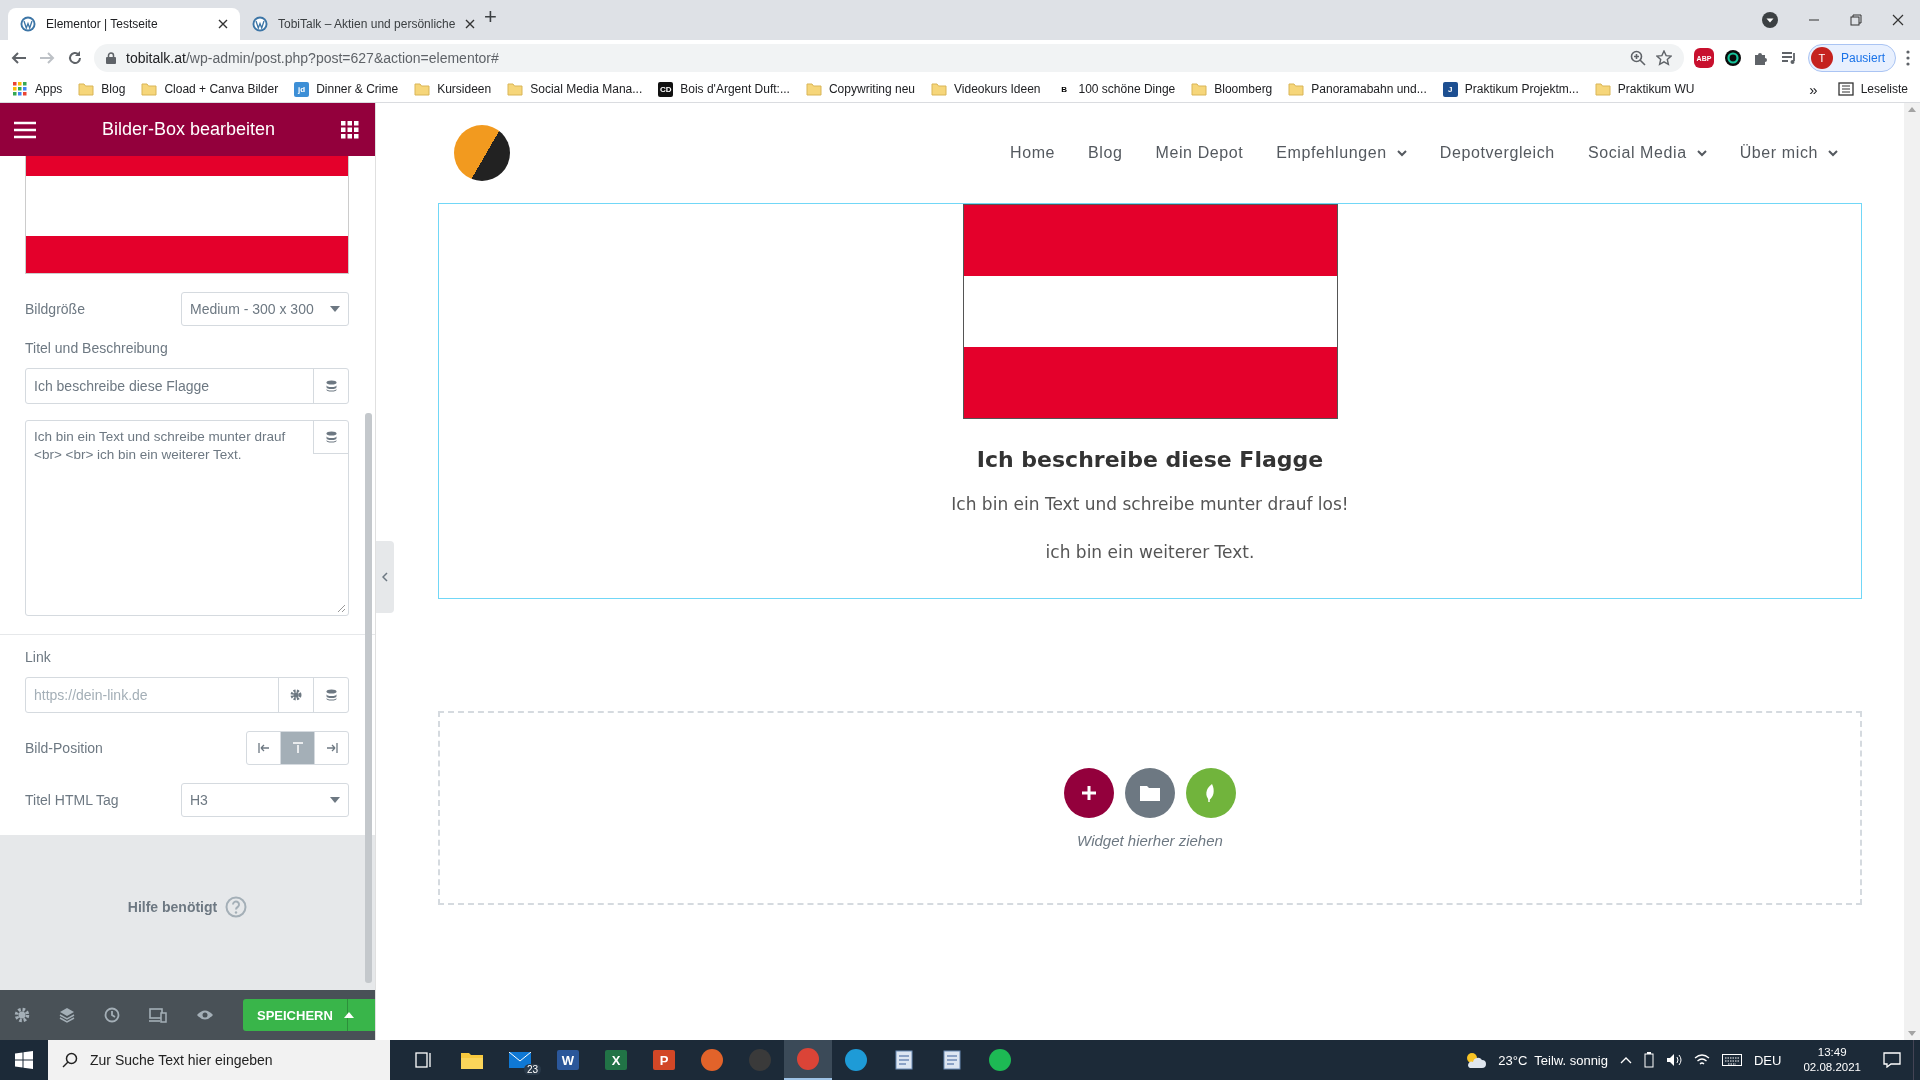  Describe the element at coordinates (188, 129) in the screenshot. I see `panel-title: Bilder-Box bearbeiten` at that location.